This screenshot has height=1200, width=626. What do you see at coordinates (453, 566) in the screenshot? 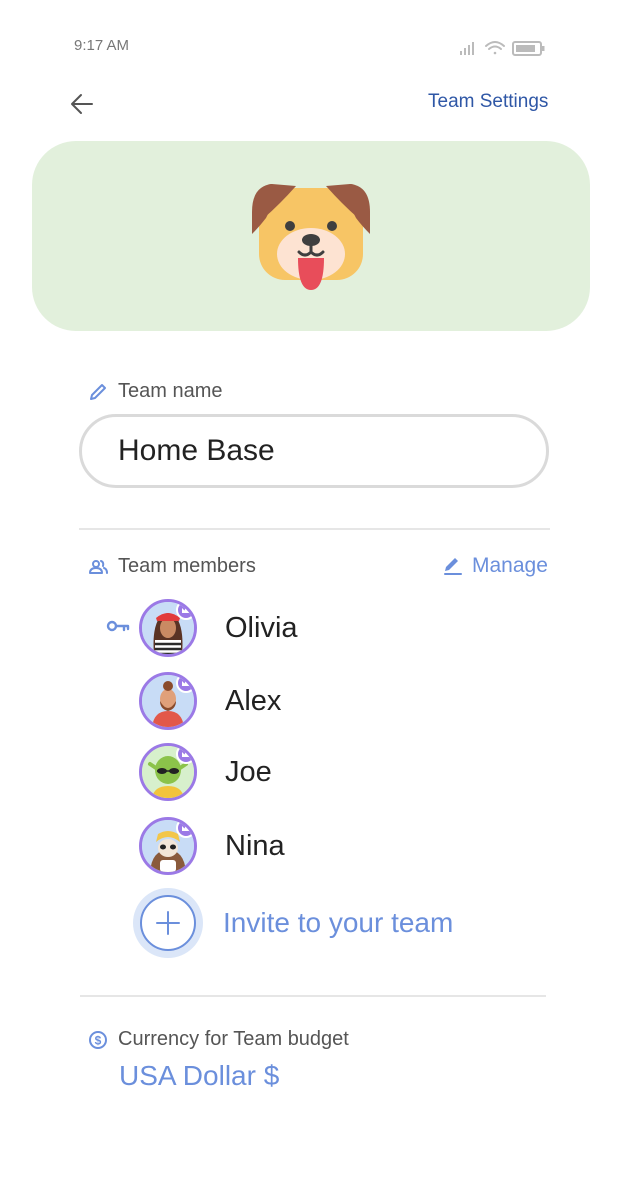
I see `edit-icon` at bounding box center [453, 566].